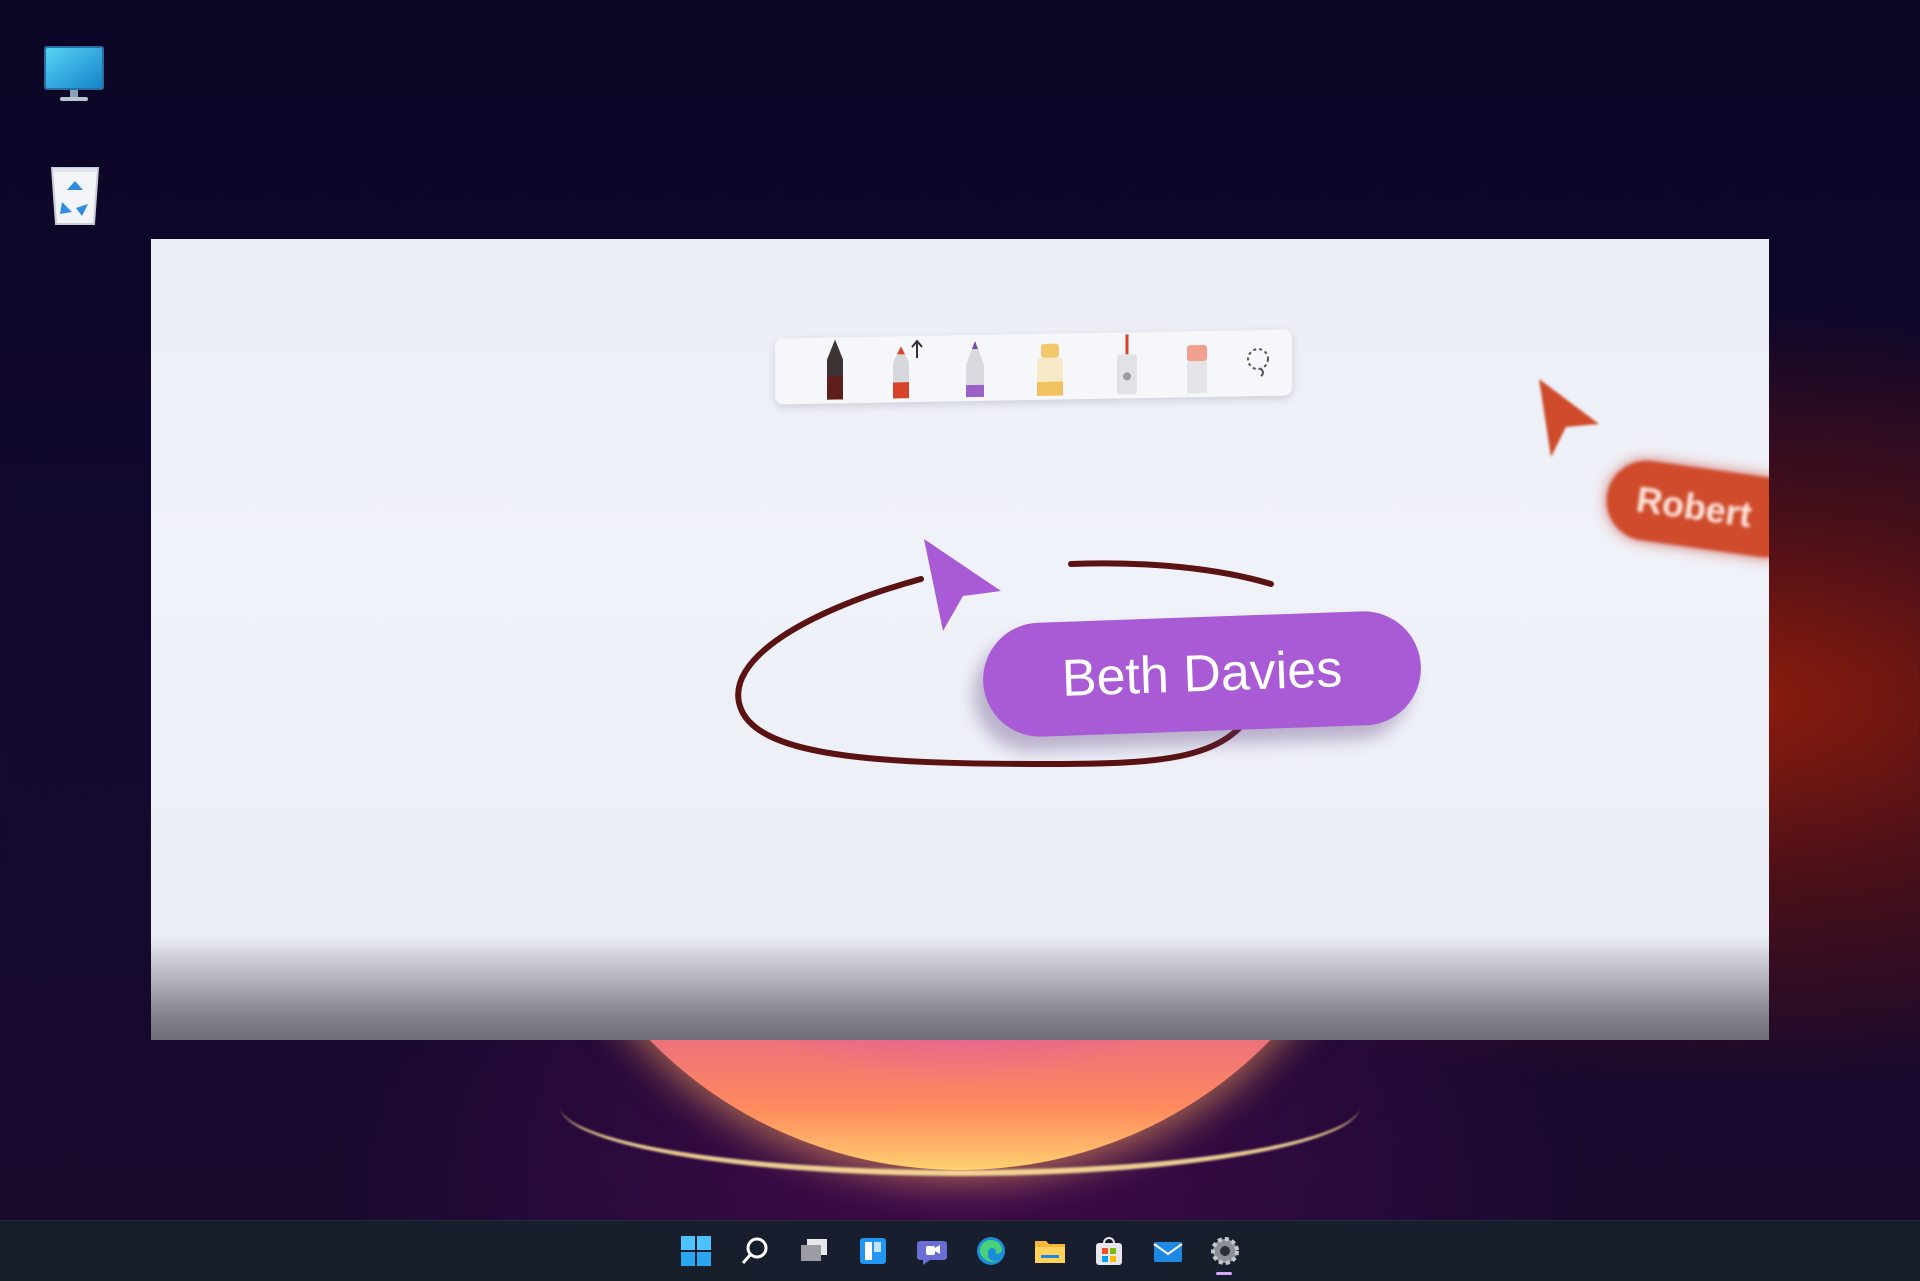 The image size is (1920, 1281). Describe the element at coordinates (873, 1251) in the screenshot. I see `widgets-icon` at that location.